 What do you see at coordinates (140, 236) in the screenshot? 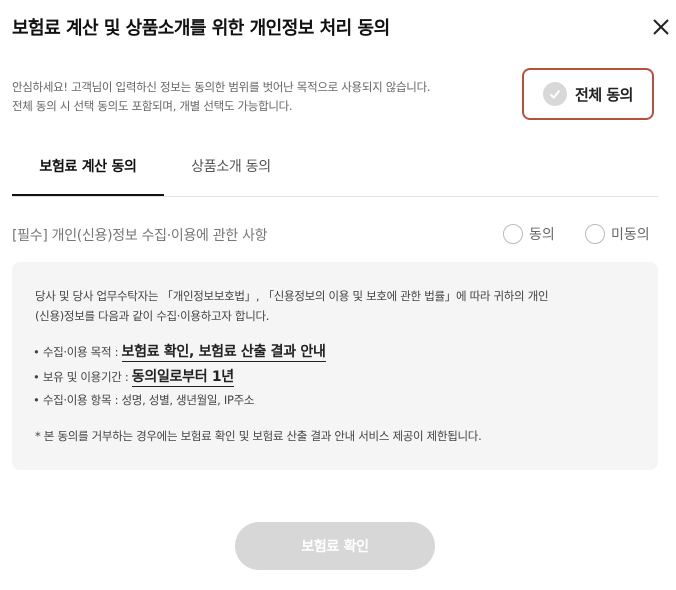
I see `section-title: [필수] 개인(신용)정보 수집·이용에 관한 사항` at bounding box center [140, 236].